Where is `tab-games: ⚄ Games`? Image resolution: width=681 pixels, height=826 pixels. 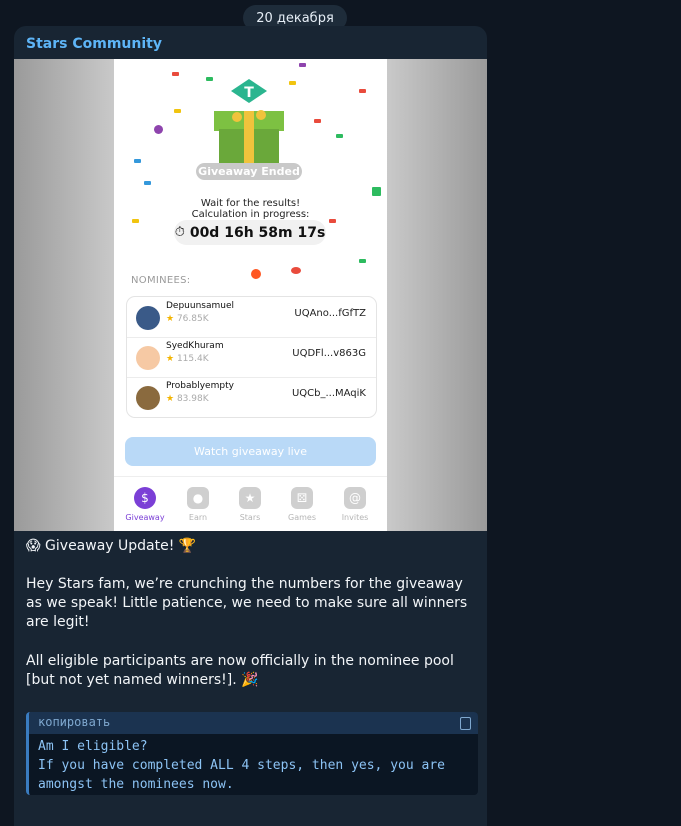
tab-games: ⚄ Games is located at coordinates (302, 504).